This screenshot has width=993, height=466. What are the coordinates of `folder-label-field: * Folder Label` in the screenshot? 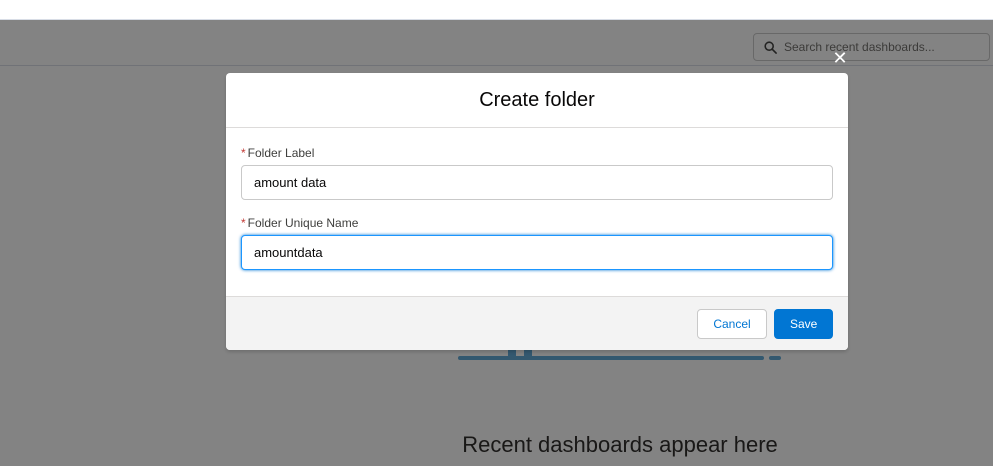 It's located at (537, 173).